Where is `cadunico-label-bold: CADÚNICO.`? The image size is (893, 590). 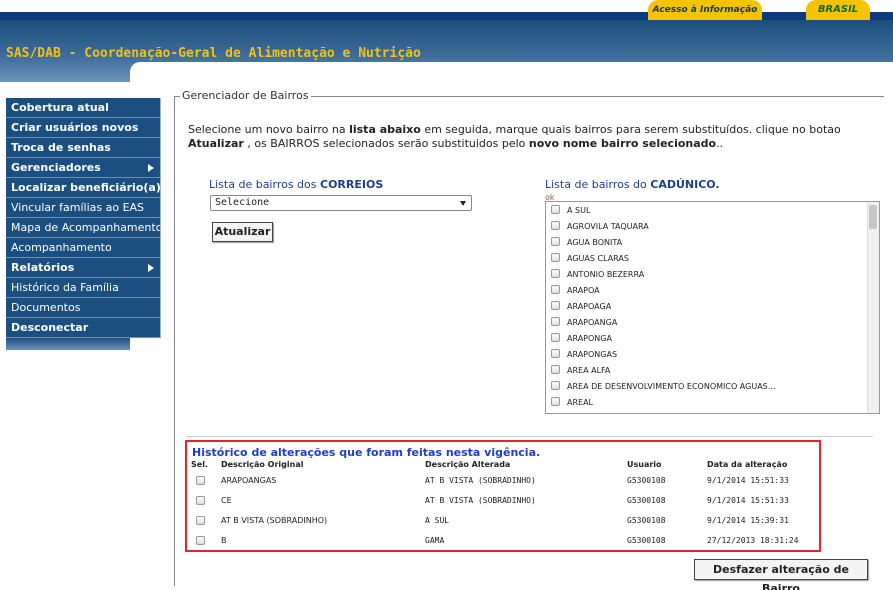 cadunico-label-bold: CADÚNICO. is located at coordinates (685, 184).